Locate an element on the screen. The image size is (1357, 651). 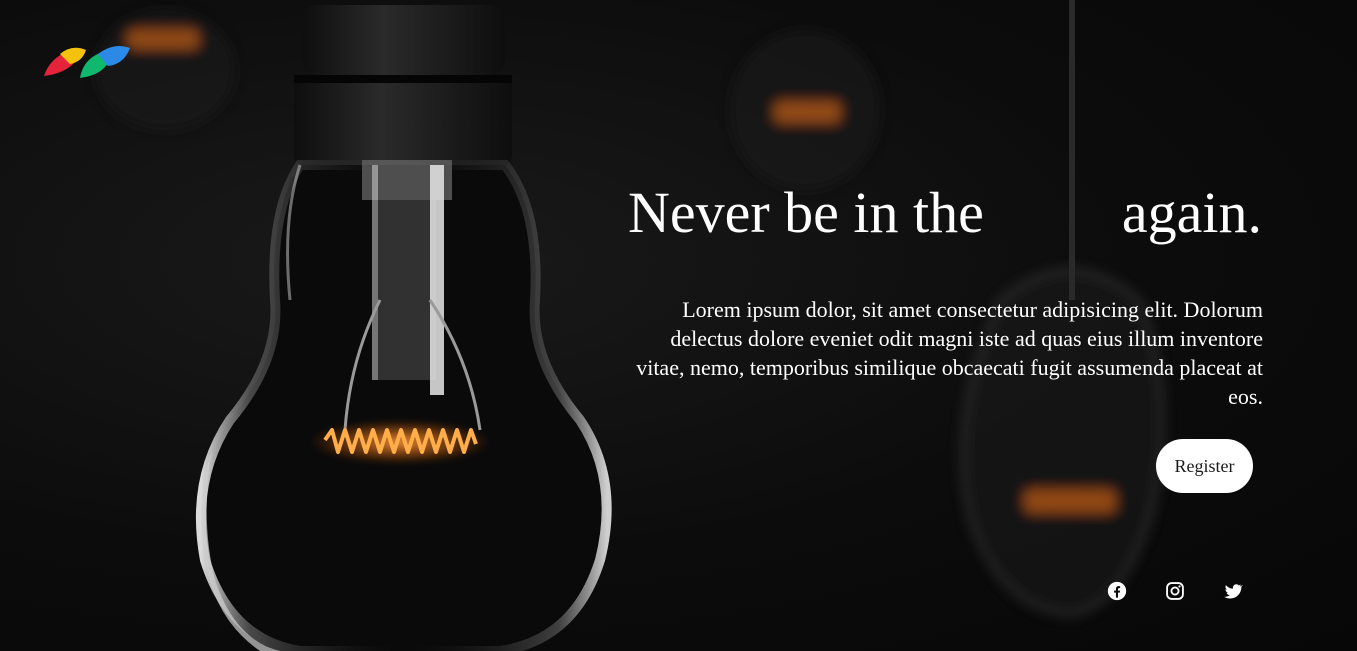
twitter-icon is located at coordinates (1233, 591).